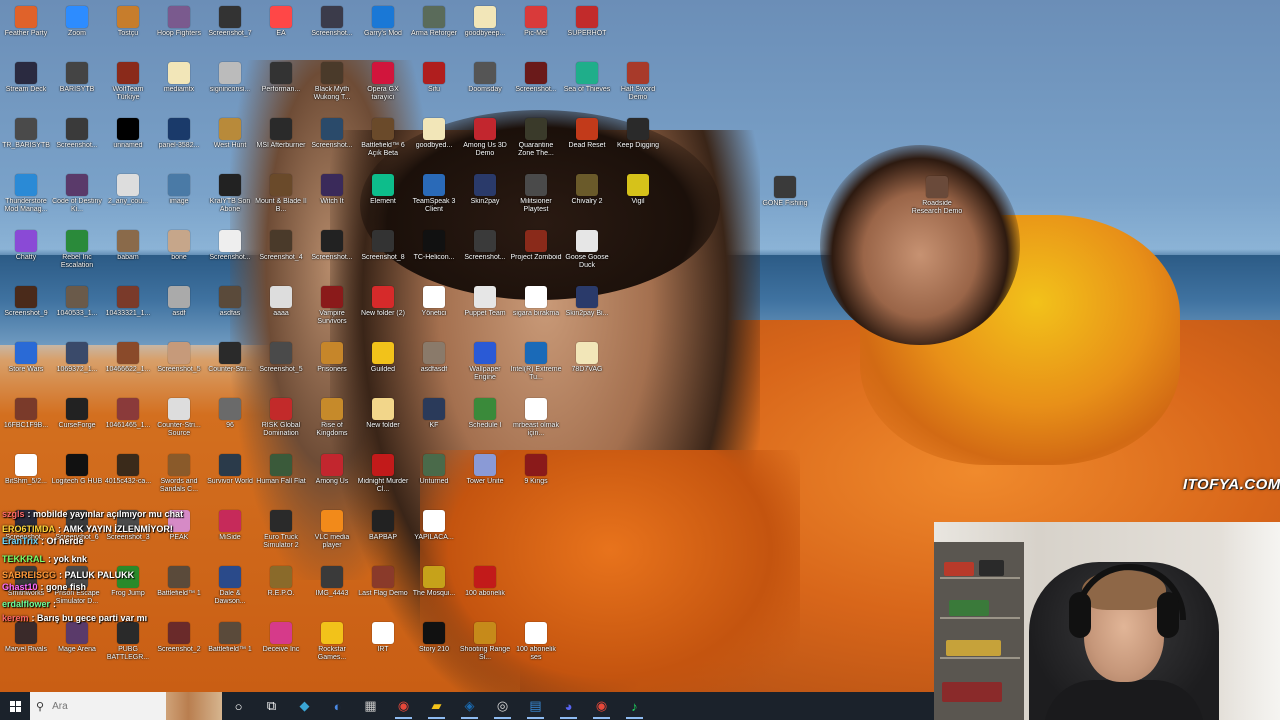 The width and height of the screenshot is (1280, 720). Describe the element at coordinates (26, 300) in the screenshot. I see `desktop-icon: Screenshot_9` at that location.